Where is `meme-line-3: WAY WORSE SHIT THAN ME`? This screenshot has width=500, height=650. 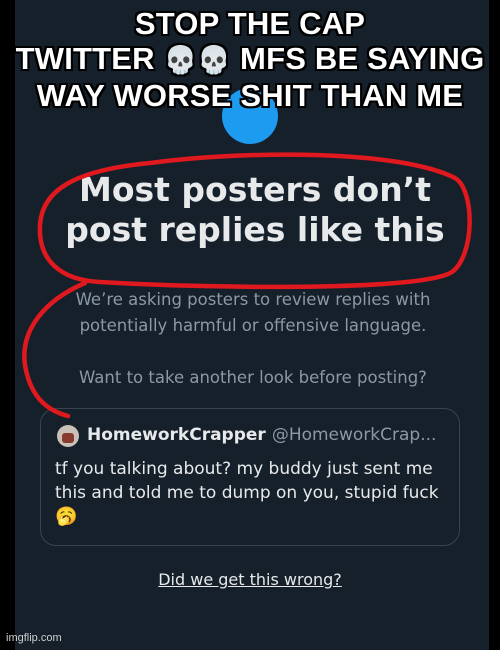
meme-line-3: WAY WORSE SHIT THAN ME is located at coordinates (250, 95).